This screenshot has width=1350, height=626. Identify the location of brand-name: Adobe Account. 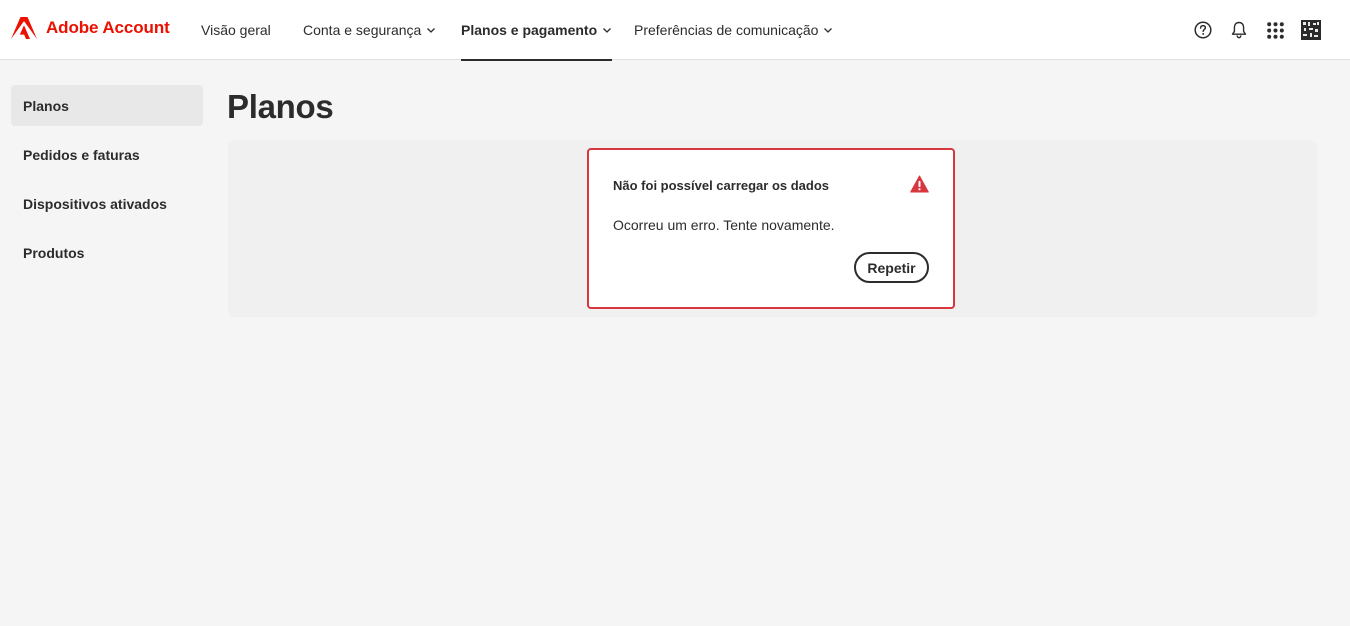
(108, 27).